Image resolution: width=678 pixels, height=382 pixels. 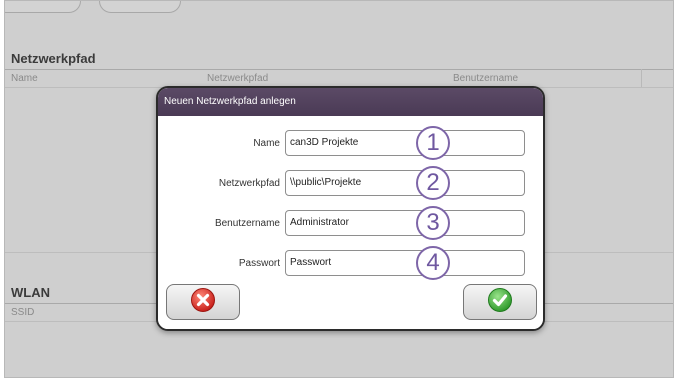 I want to click on column-header-ssid: SSID, so click(x=22, y=312).